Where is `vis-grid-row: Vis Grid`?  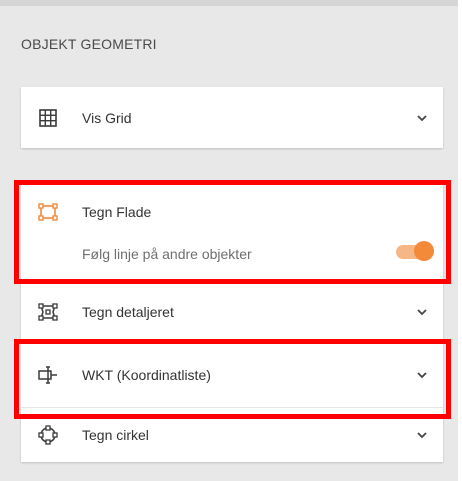
vis-grid-row: Vis Grid is located at coordinates (232, 117).